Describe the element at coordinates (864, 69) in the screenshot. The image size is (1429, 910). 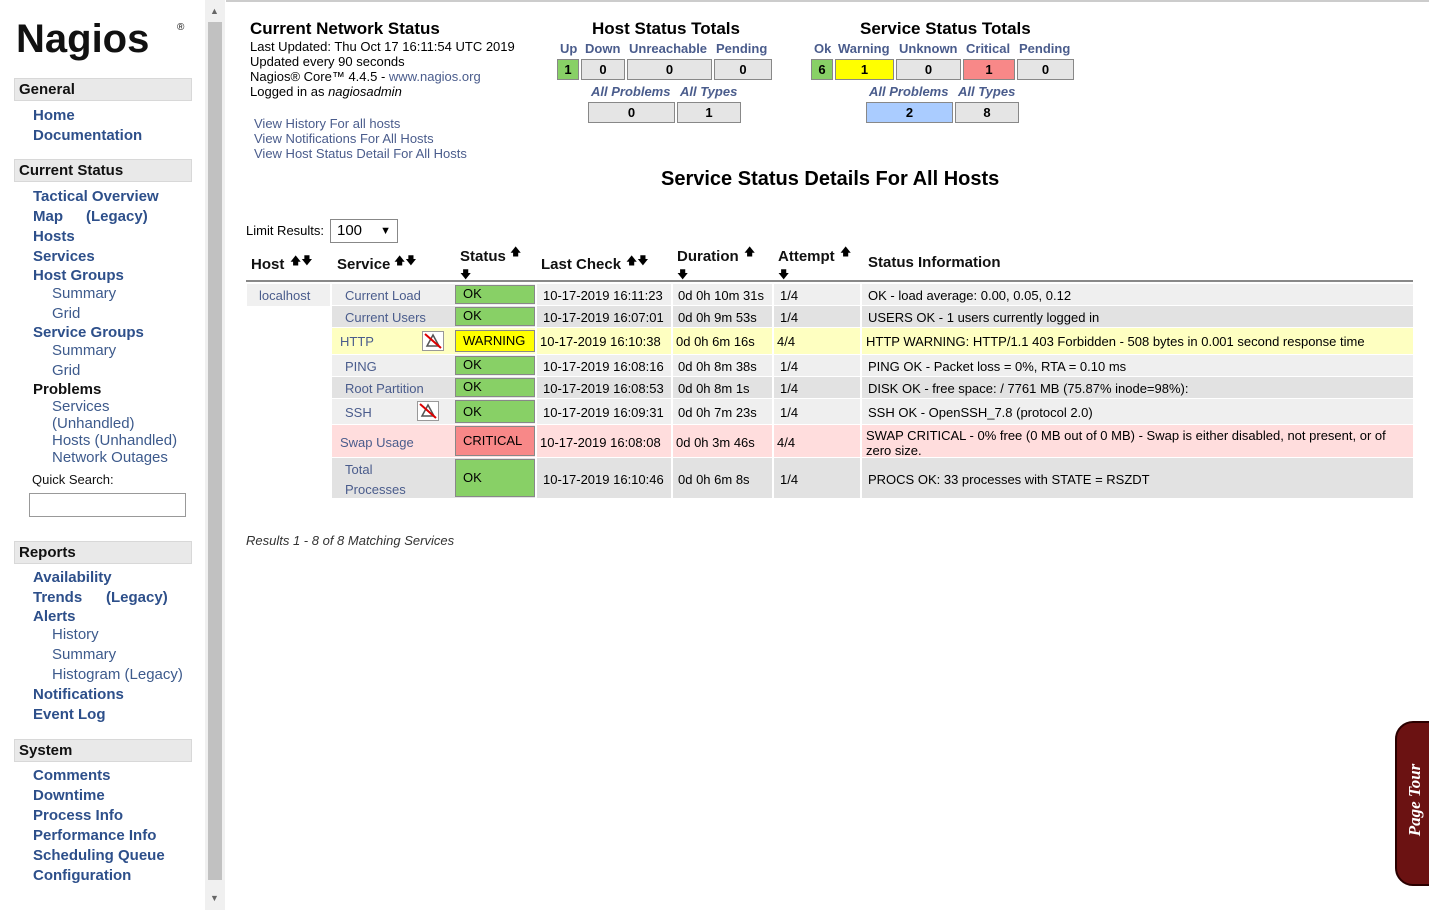
I see `svc-warning-count: 1` at that location.